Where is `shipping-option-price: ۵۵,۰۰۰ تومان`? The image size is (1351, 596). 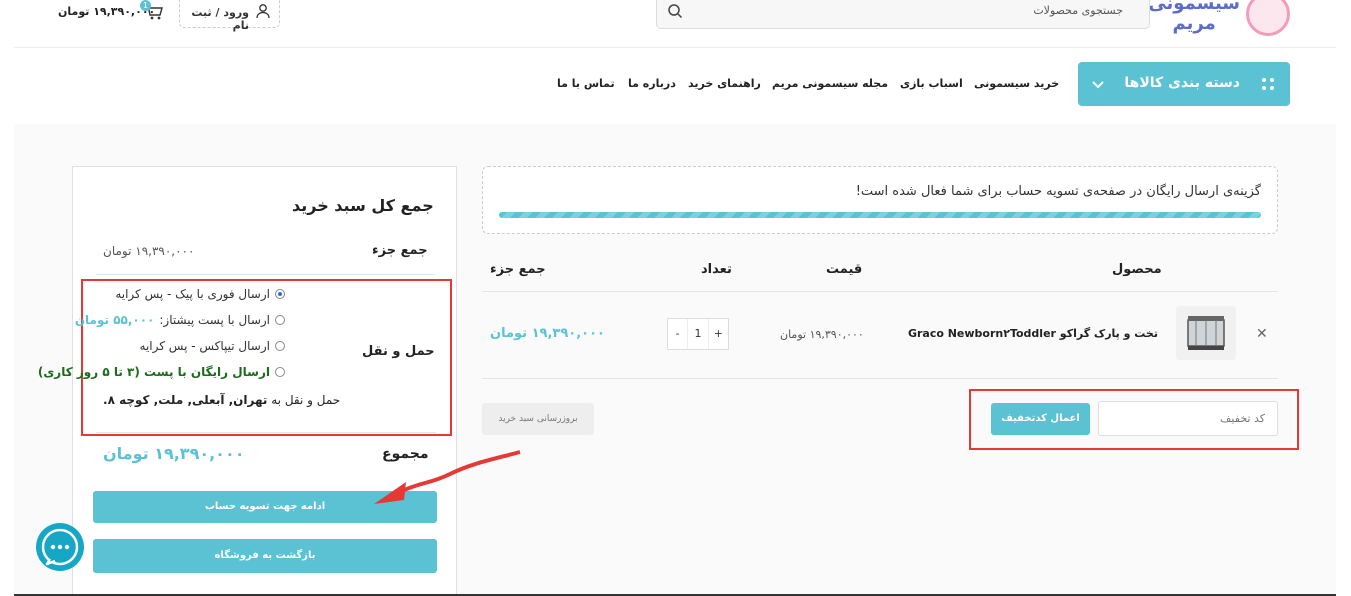 shipping-option-price: ۵۵,۰۰۰ تومان is located at coordinates (114, 320).